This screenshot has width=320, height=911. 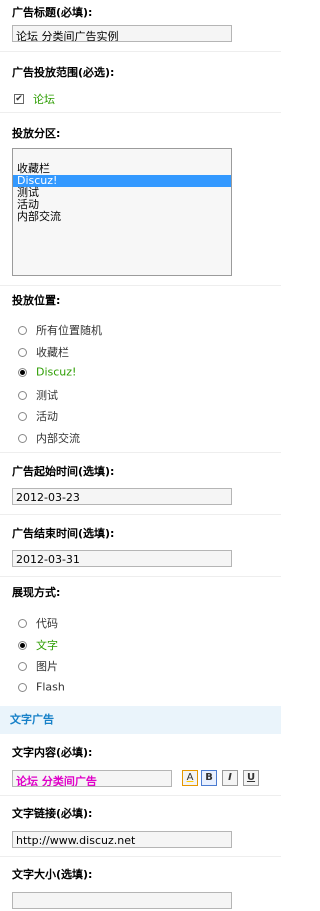 I want to click on display-mode-label: 展现方式:, so click(x=36, y=592).